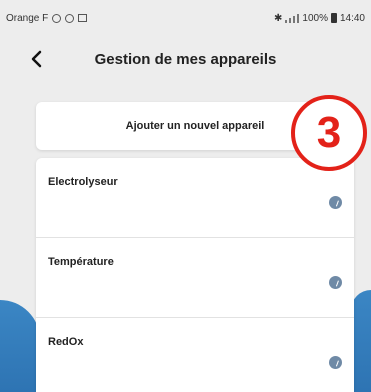 Image resolution: width=371 pixels, height=392 pixels. What do you see at coordinates (278, 18) in the screenshot?
I see `bluetooth-icon: ✱` at bounding box center [278, 18].